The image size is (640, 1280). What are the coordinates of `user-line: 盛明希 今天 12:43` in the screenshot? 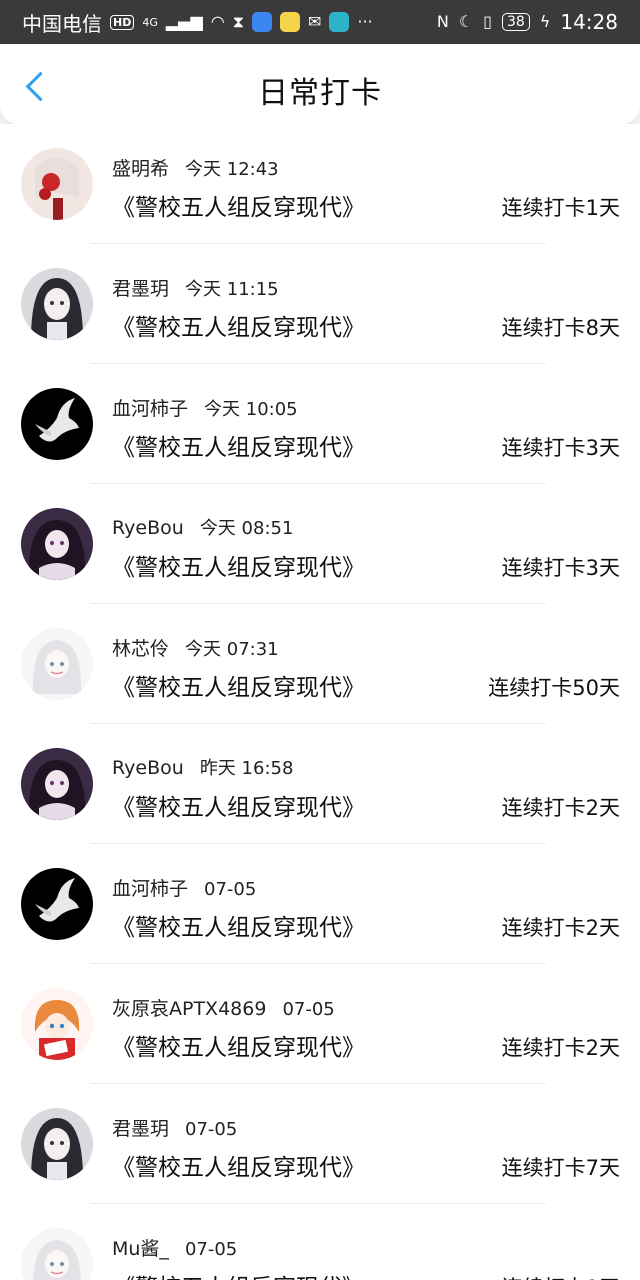 It's located at (195, 167).